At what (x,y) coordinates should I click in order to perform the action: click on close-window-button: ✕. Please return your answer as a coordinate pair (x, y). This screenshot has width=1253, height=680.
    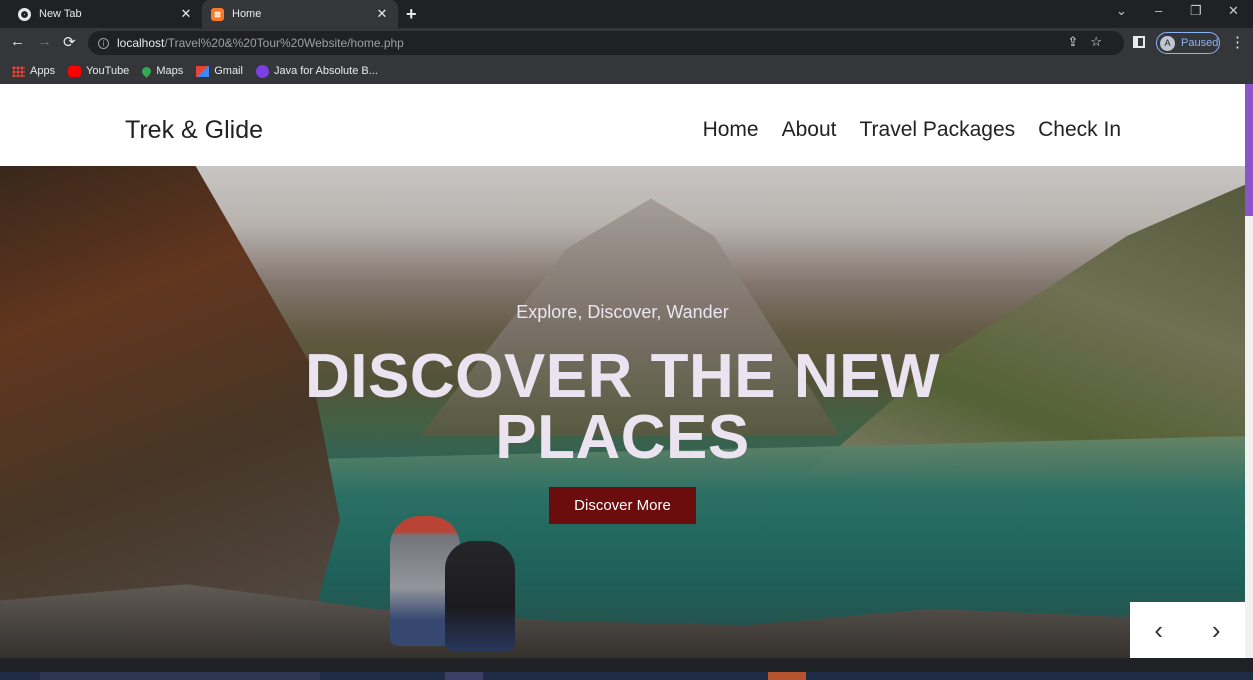
    Looking at the image, I should click on (1233, 11).